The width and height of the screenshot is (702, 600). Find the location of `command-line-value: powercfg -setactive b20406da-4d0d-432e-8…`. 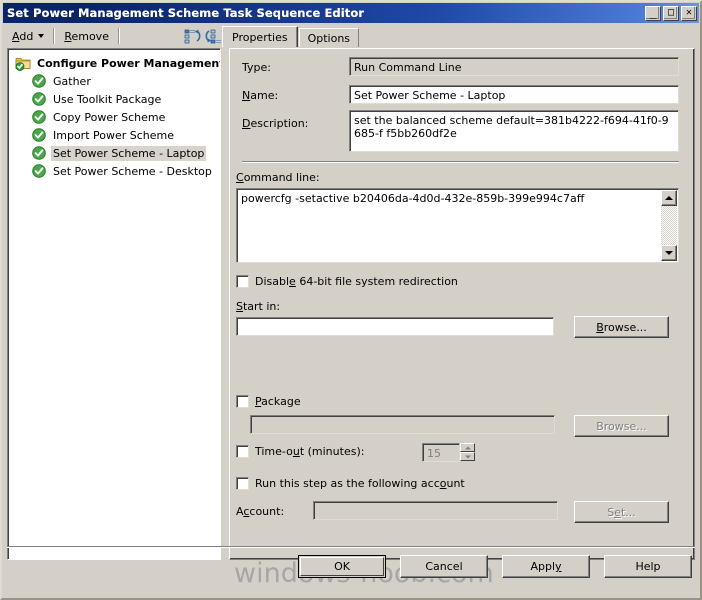

command-line-value: powercfg -setactive b20406da-4d0d-432e-8… is located at coordinates (457, 225).